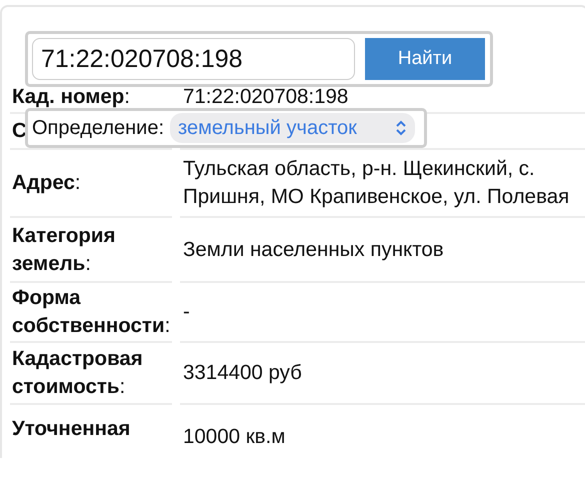 Image resolution: width=585 pixels, height=480 pixels. Describe the element at coordinates (46, 183) in the screenshot. I see `field-label: Адрес:` at that location.